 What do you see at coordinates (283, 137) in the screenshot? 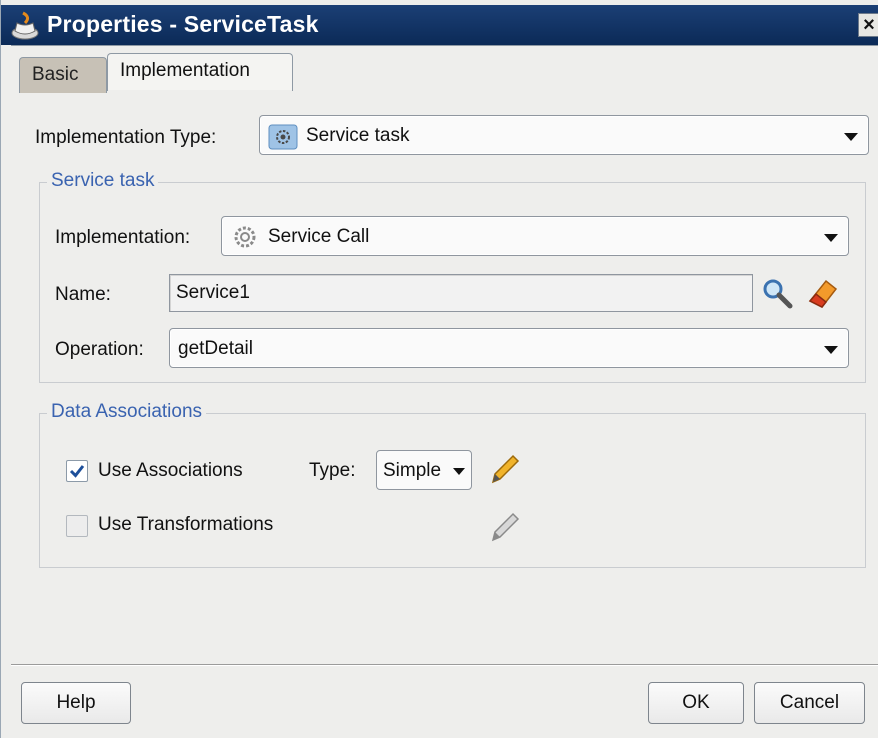
I see `service-task-icon` at bounding box center [283, 137].